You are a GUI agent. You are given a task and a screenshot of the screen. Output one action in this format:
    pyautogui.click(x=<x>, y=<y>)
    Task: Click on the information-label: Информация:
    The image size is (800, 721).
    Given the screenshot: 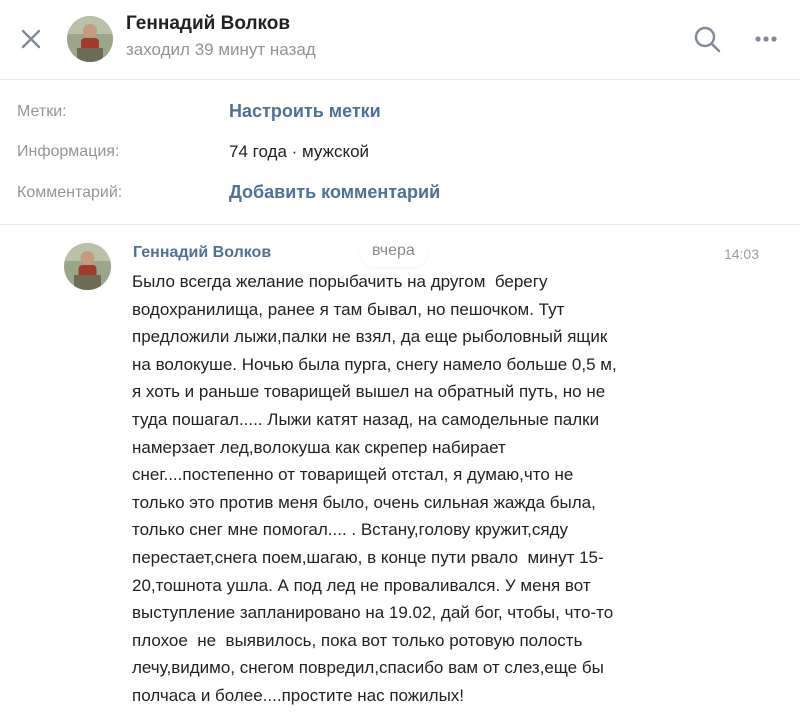 What is the action you would take?
    pyautogui.click(x=68, y=151)
    